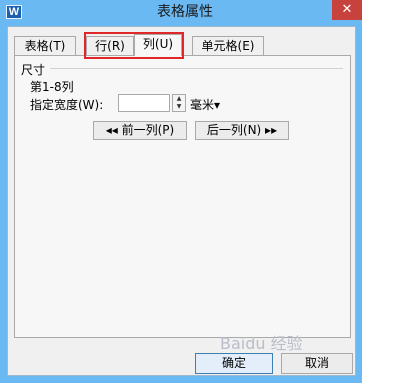  I want to click on title-bar: W 表格属性 ✕, so click(181, 12).